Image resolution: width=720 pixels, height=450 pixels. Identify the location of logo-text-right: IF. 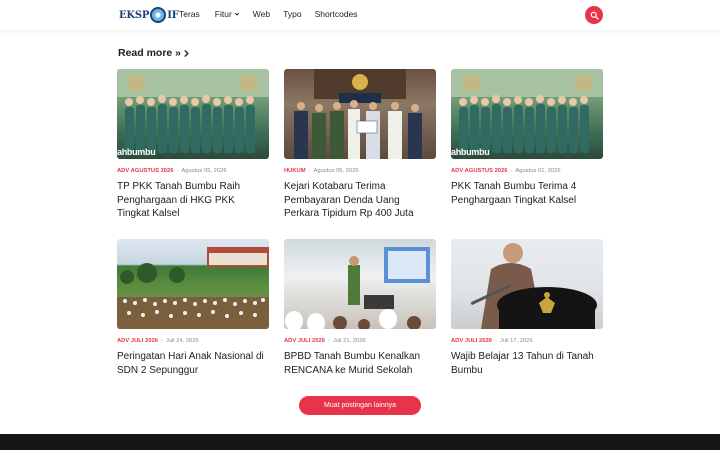
(173, 15).